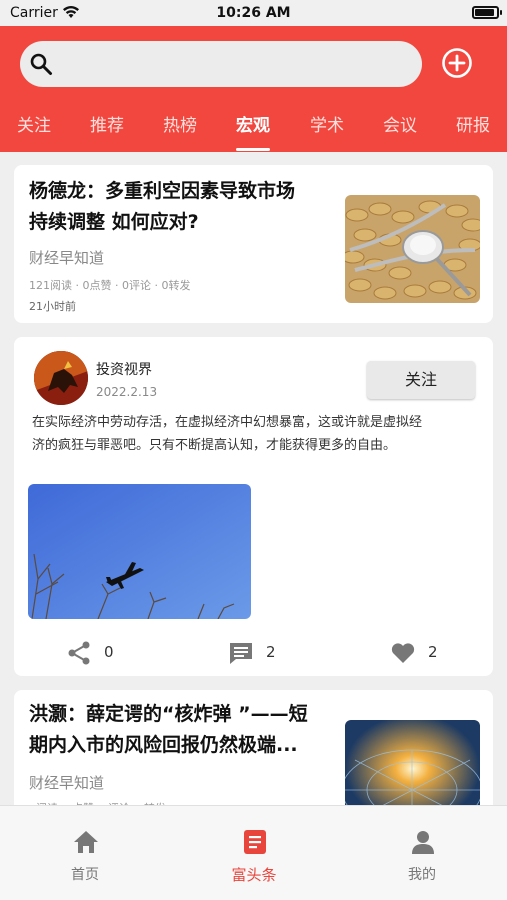  What do you see at coordinates (400, 123) in the screenshot?
I see `tab-huiyi: 会议` at bounding box center [400, 123].